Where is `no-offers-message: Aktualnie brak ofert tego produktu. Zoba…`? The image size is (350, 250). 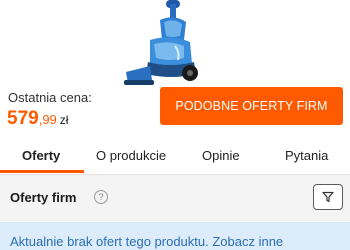
no-offers-message: Aktualnie brak ofert tego produktu. Zoba… is located at coordinates (147, 241).